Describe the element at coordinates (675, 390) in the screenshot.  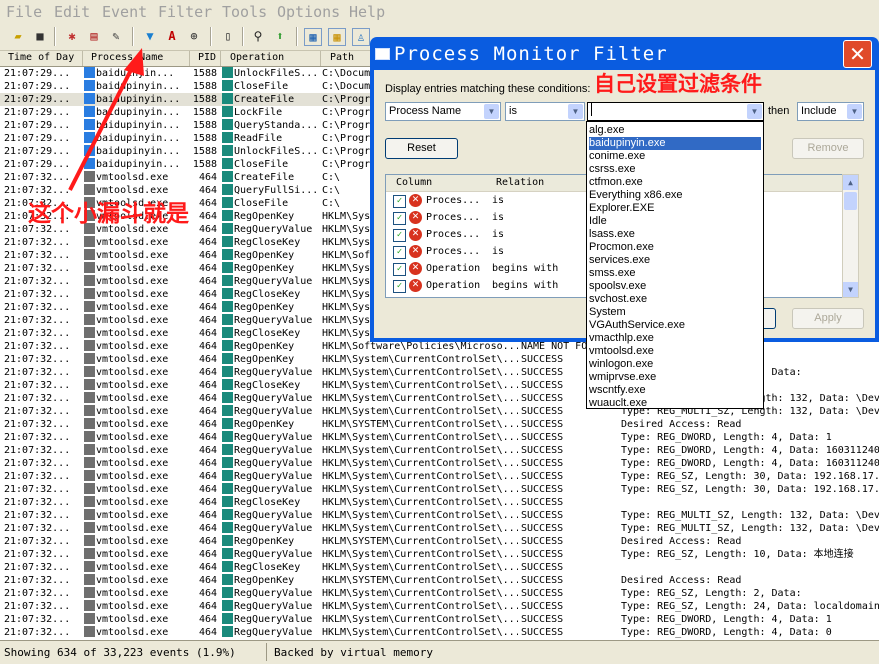
I see `dropdown-option: wscntfy.exe` at that location.